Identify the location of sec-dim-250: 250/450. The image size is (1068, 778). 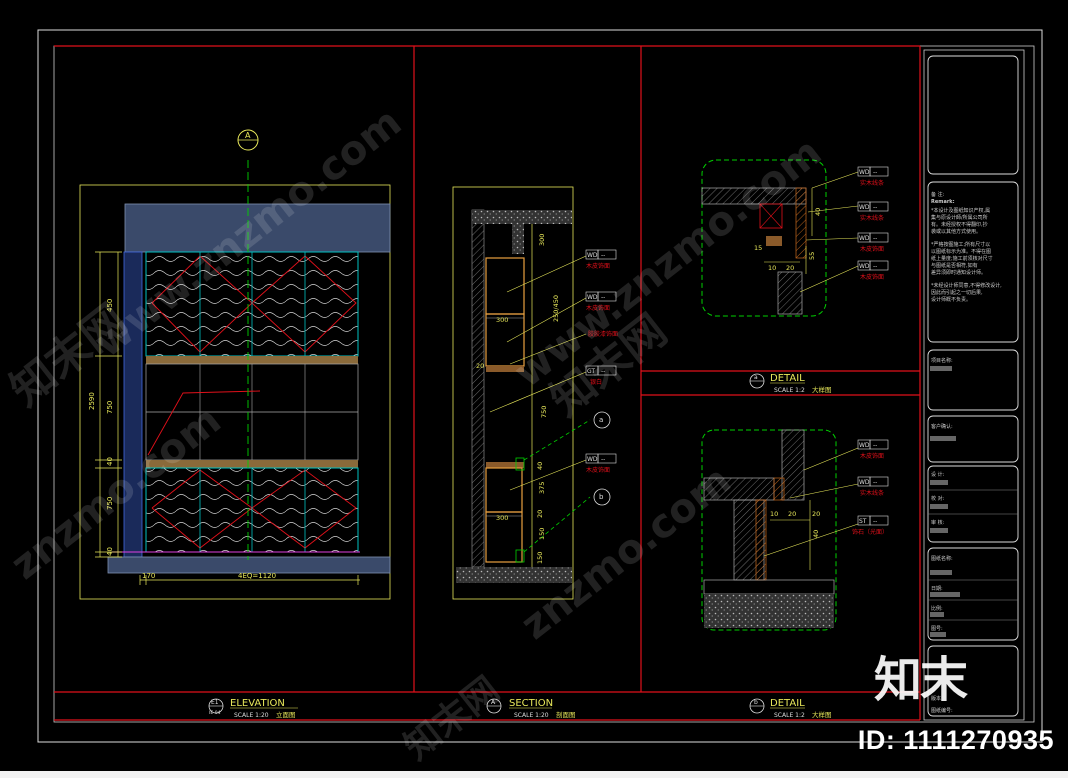
(556, 308).